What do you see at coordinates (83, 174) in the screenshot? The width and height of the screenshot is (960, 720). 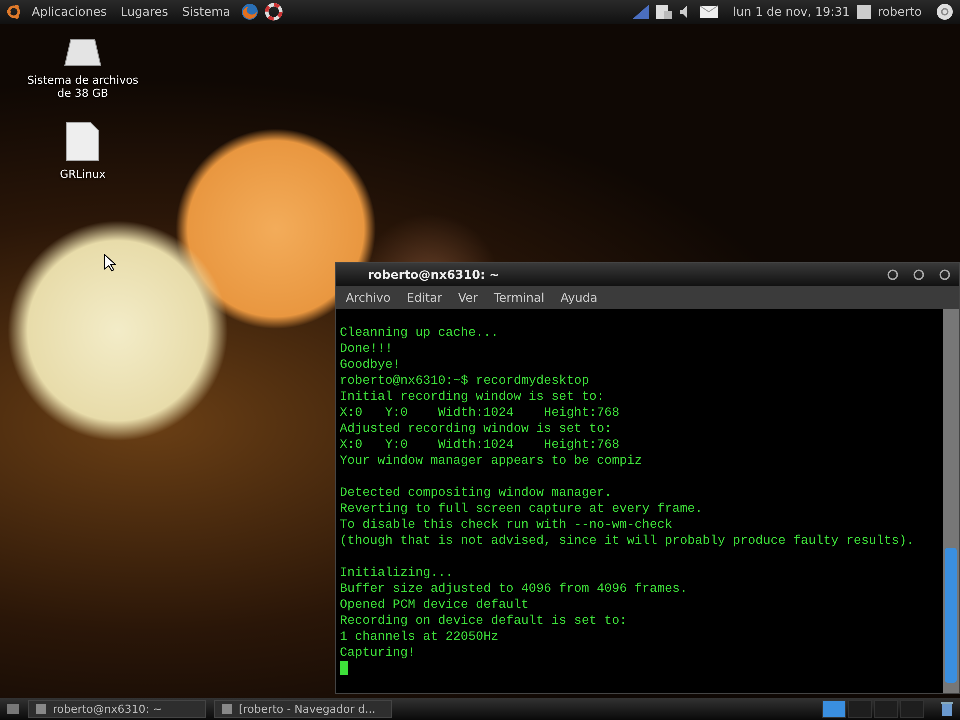 I see `desktop-icon-label: GRLinux` at bounding box center [83, 174].